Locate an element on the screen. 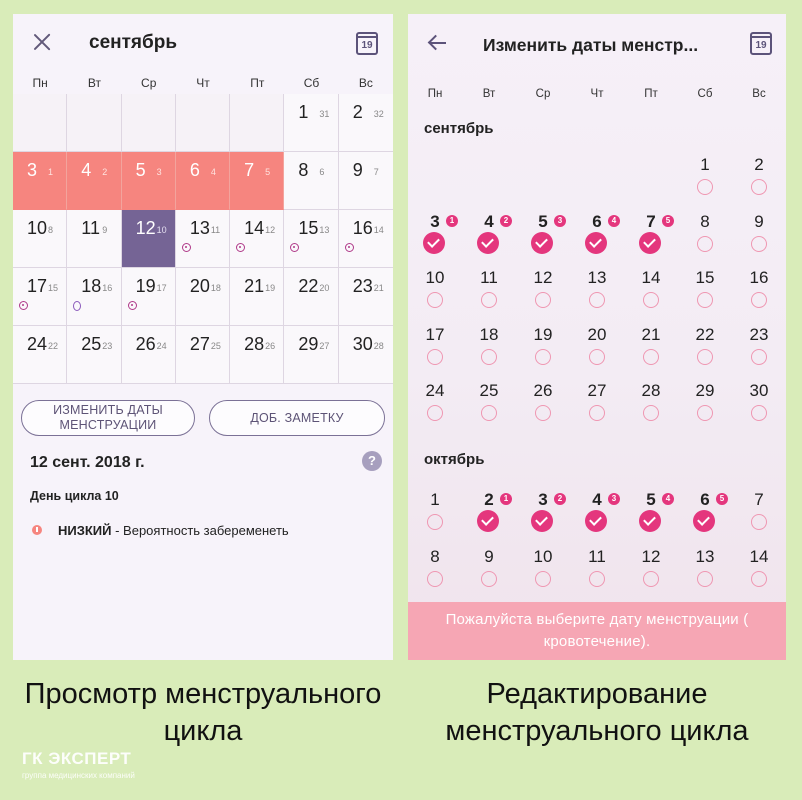 The image size is (802, 800). close-icon is located at coordinates (42, 42).